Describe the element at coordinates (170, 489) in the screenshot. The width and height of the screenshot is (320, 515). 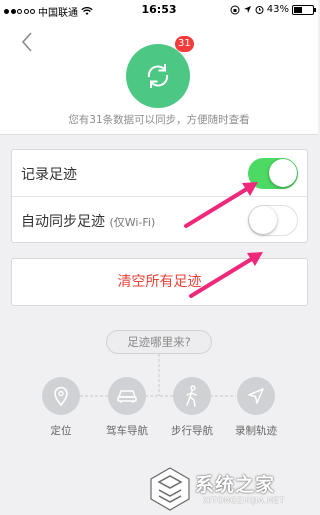
I see `watermark-emblem-icon` at that location.